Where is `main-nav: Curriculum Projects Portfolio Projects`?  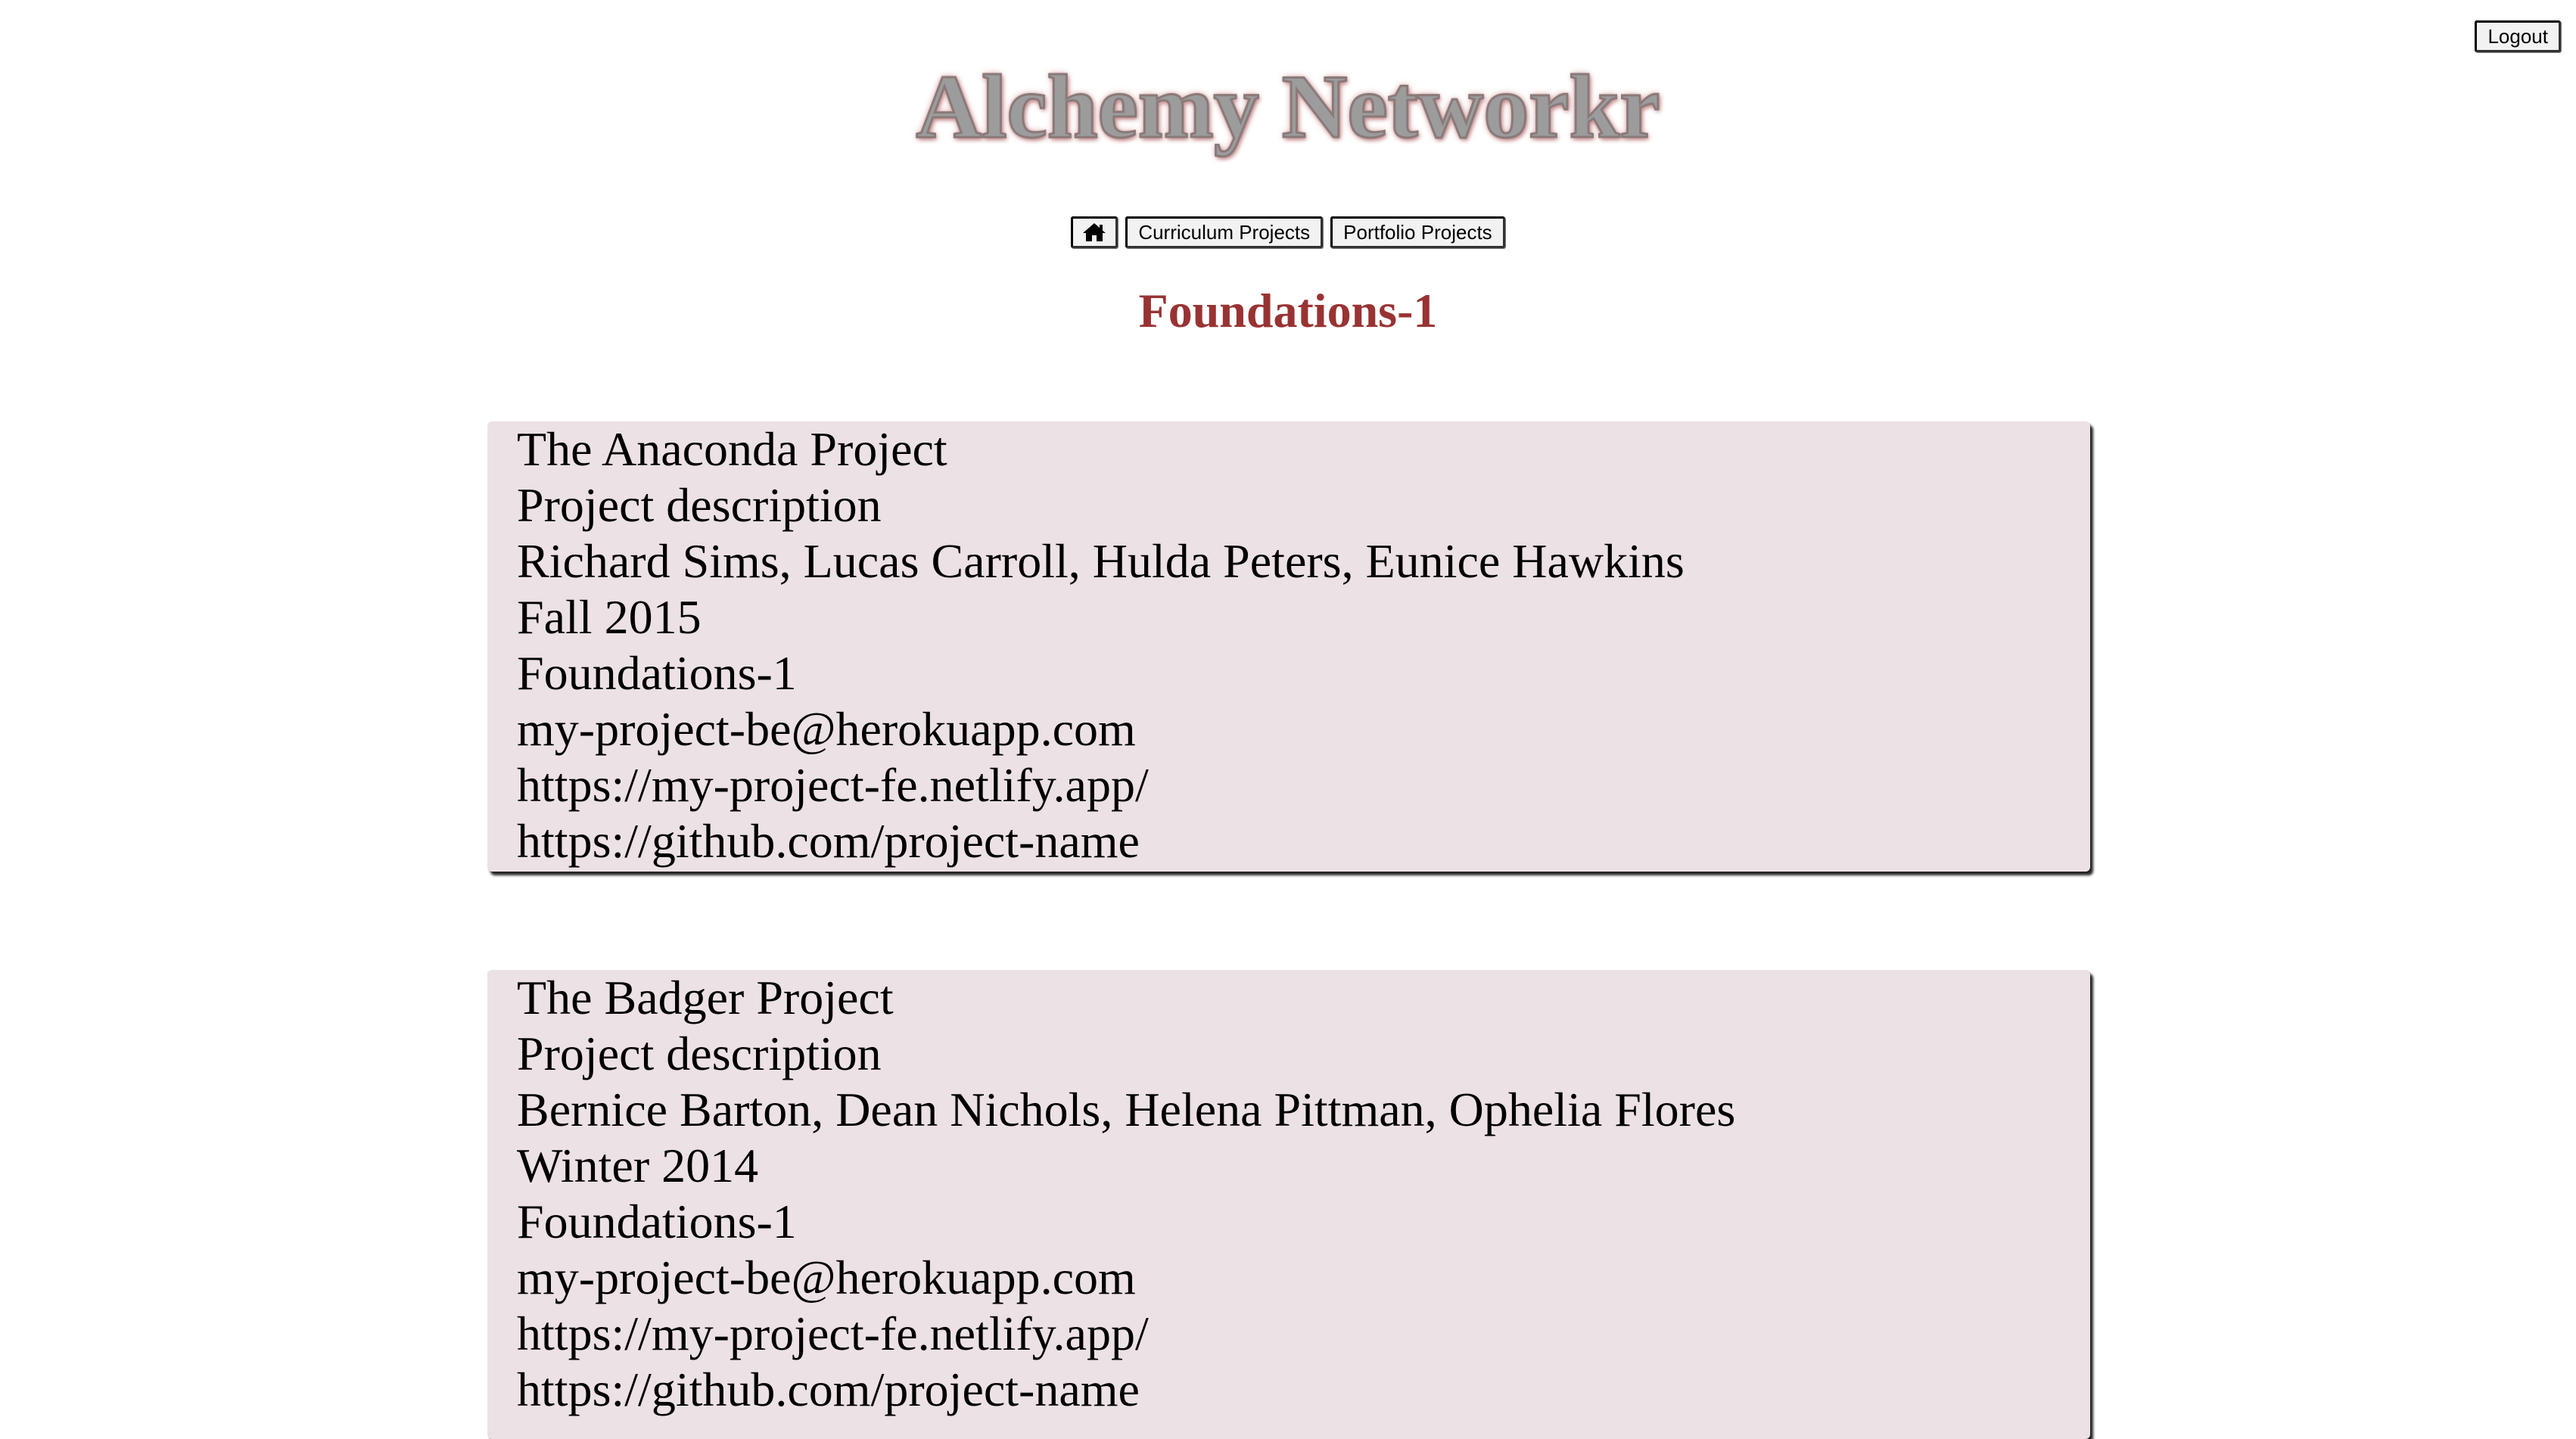
main-nav: Curriculum Projects Portfolio Projects is located at coordinates (1288, 232).